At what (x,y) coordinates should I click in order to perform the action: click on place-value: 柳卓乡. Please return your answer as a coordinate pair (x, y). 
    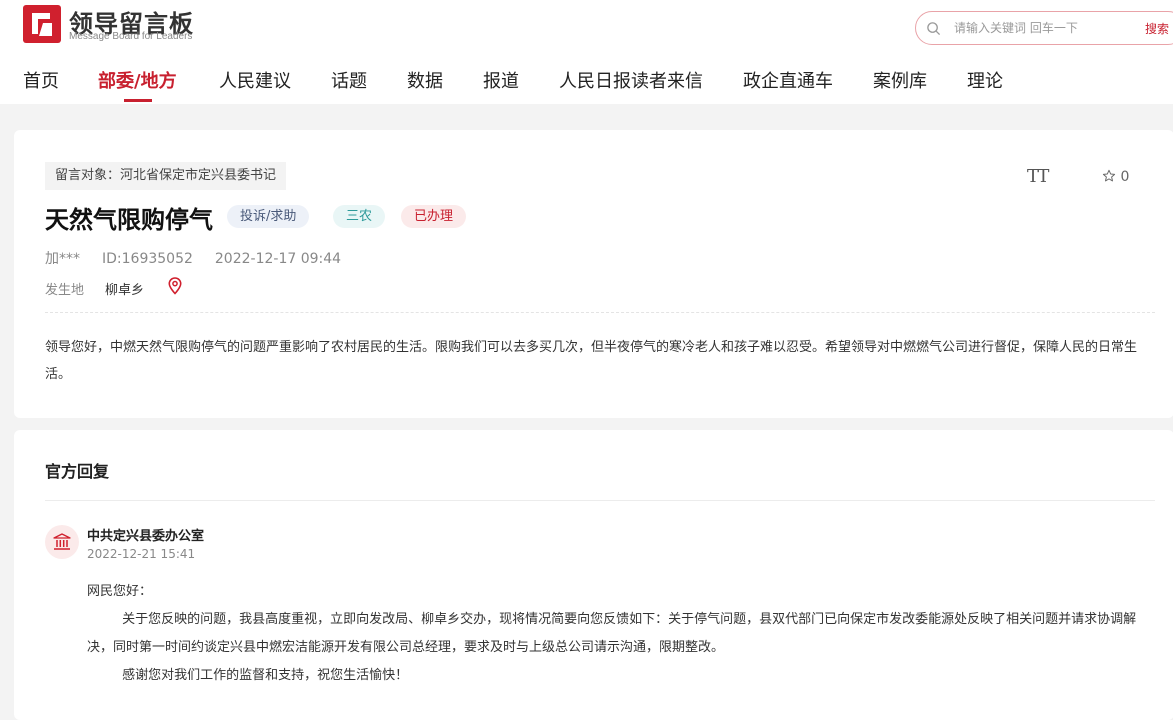
    Looking at the image, I should click on (125, 290).